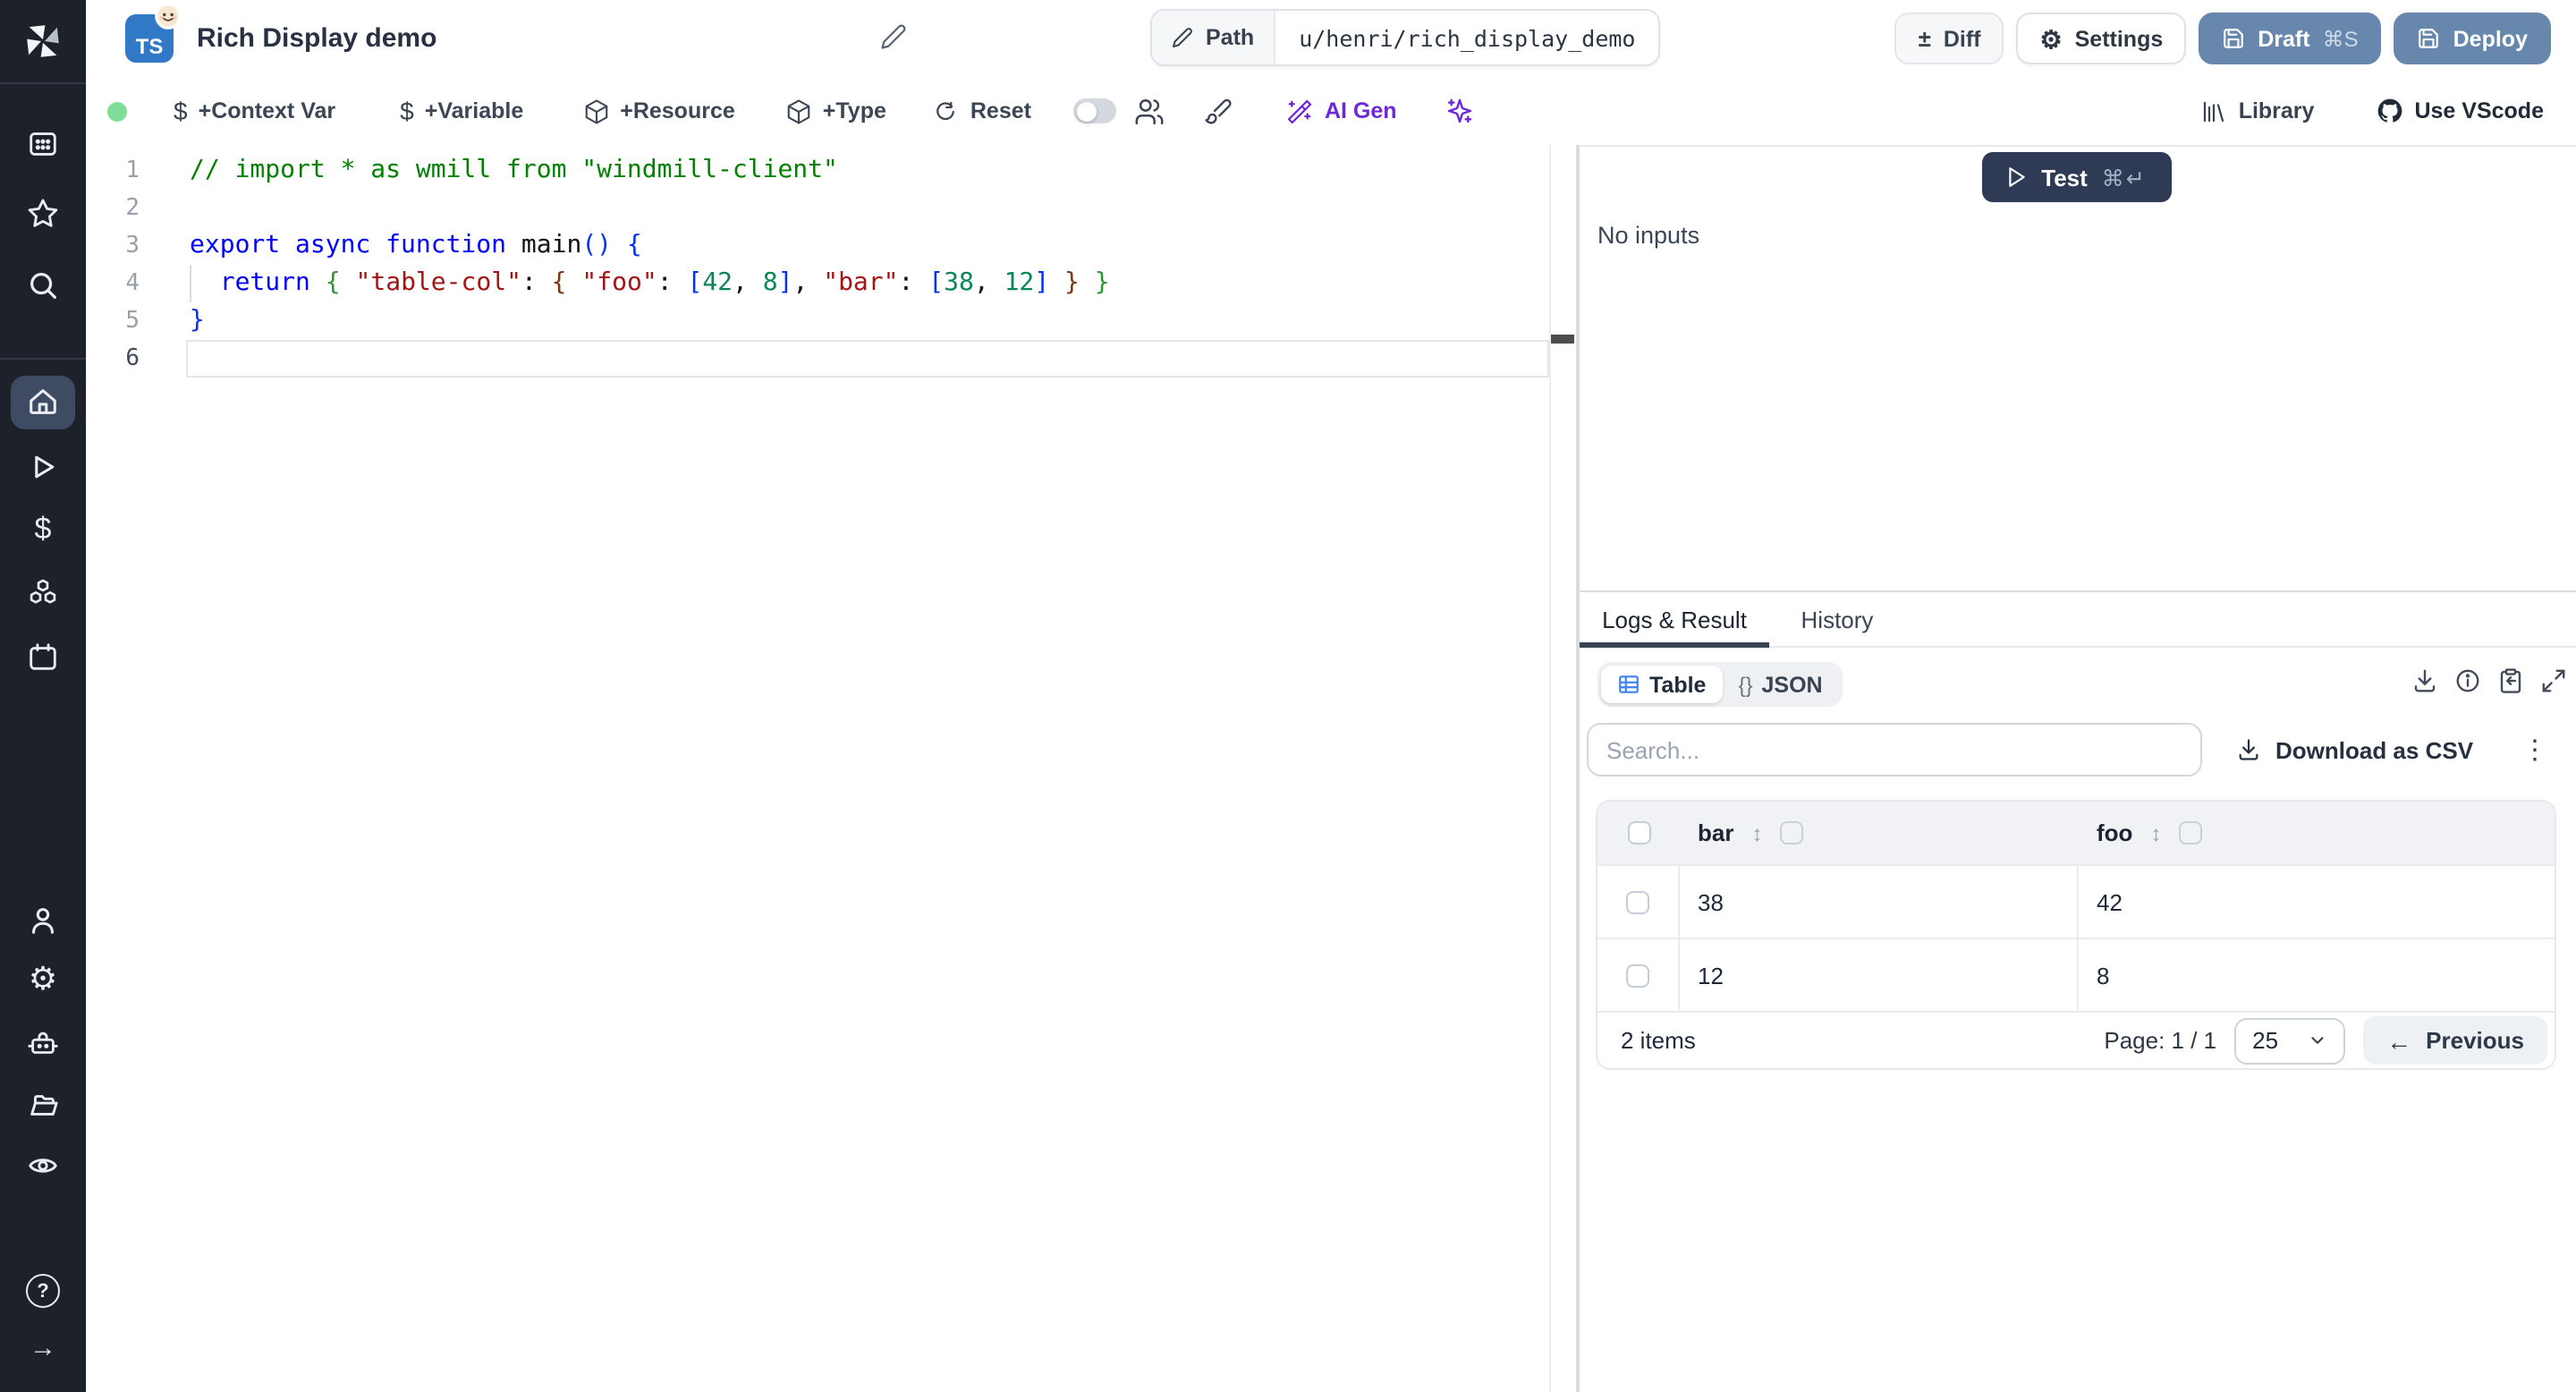 The width and height of the screenshot is (2576, 1392). What do you see at coordinates (43, 979) in the screenshot?
I see `sidebar-item-settings: ⚙` at bounding box center [43, 979].